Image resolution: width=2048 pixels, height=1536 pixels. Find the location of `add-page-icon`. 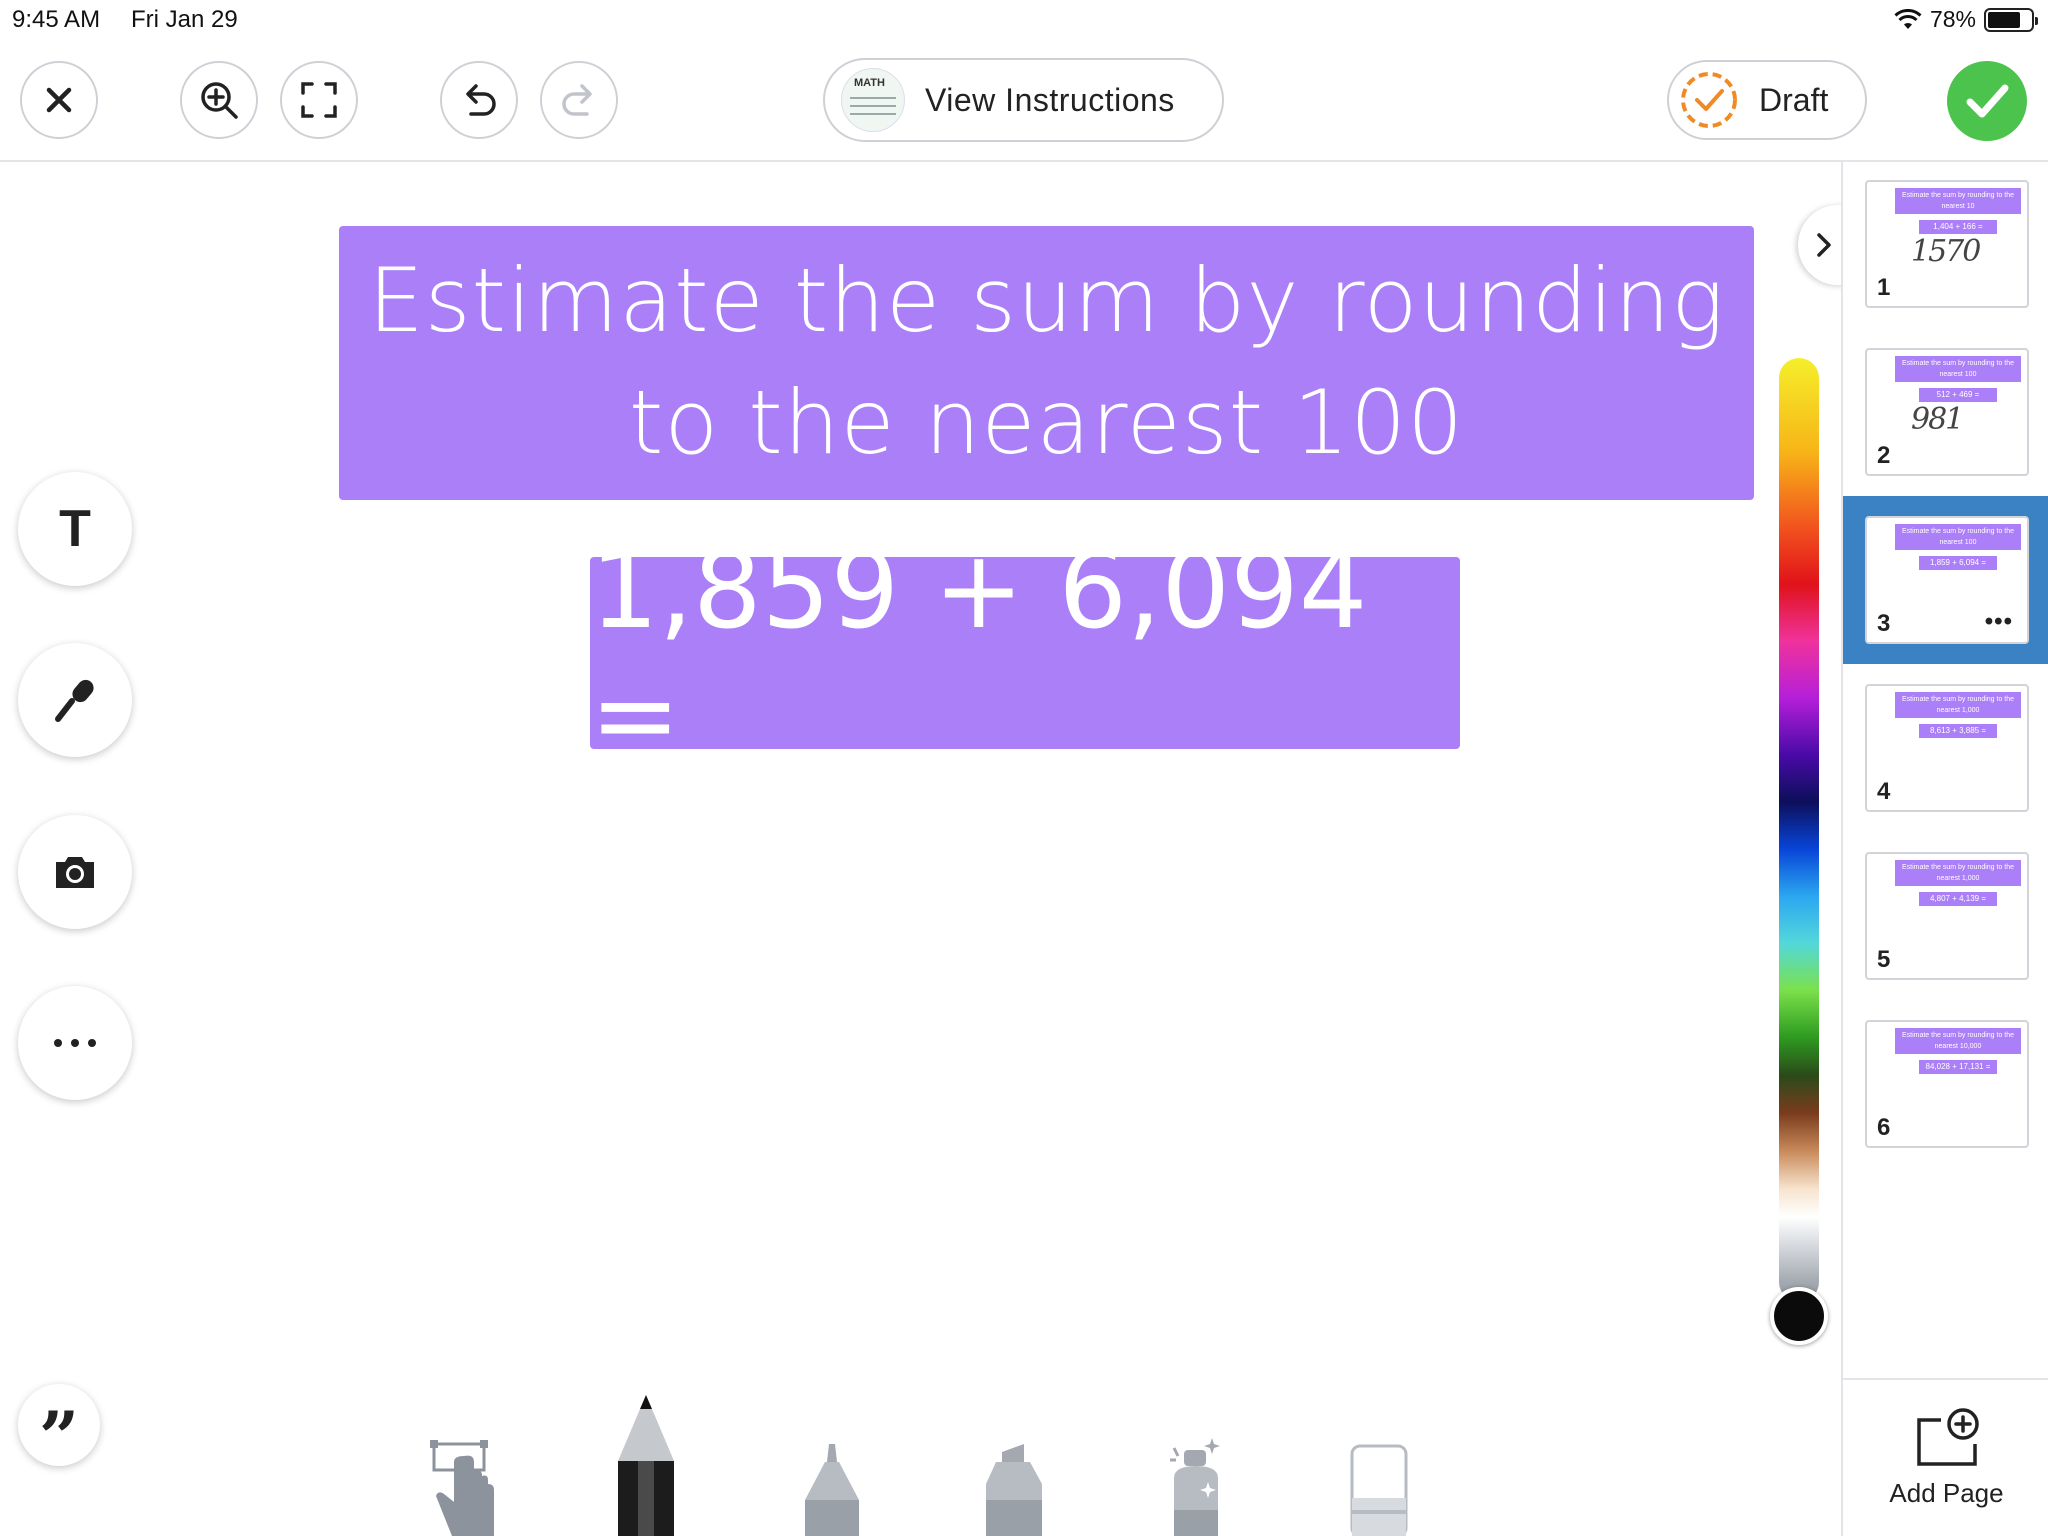

add-page-icon is located at coordinates (1947, 1436).